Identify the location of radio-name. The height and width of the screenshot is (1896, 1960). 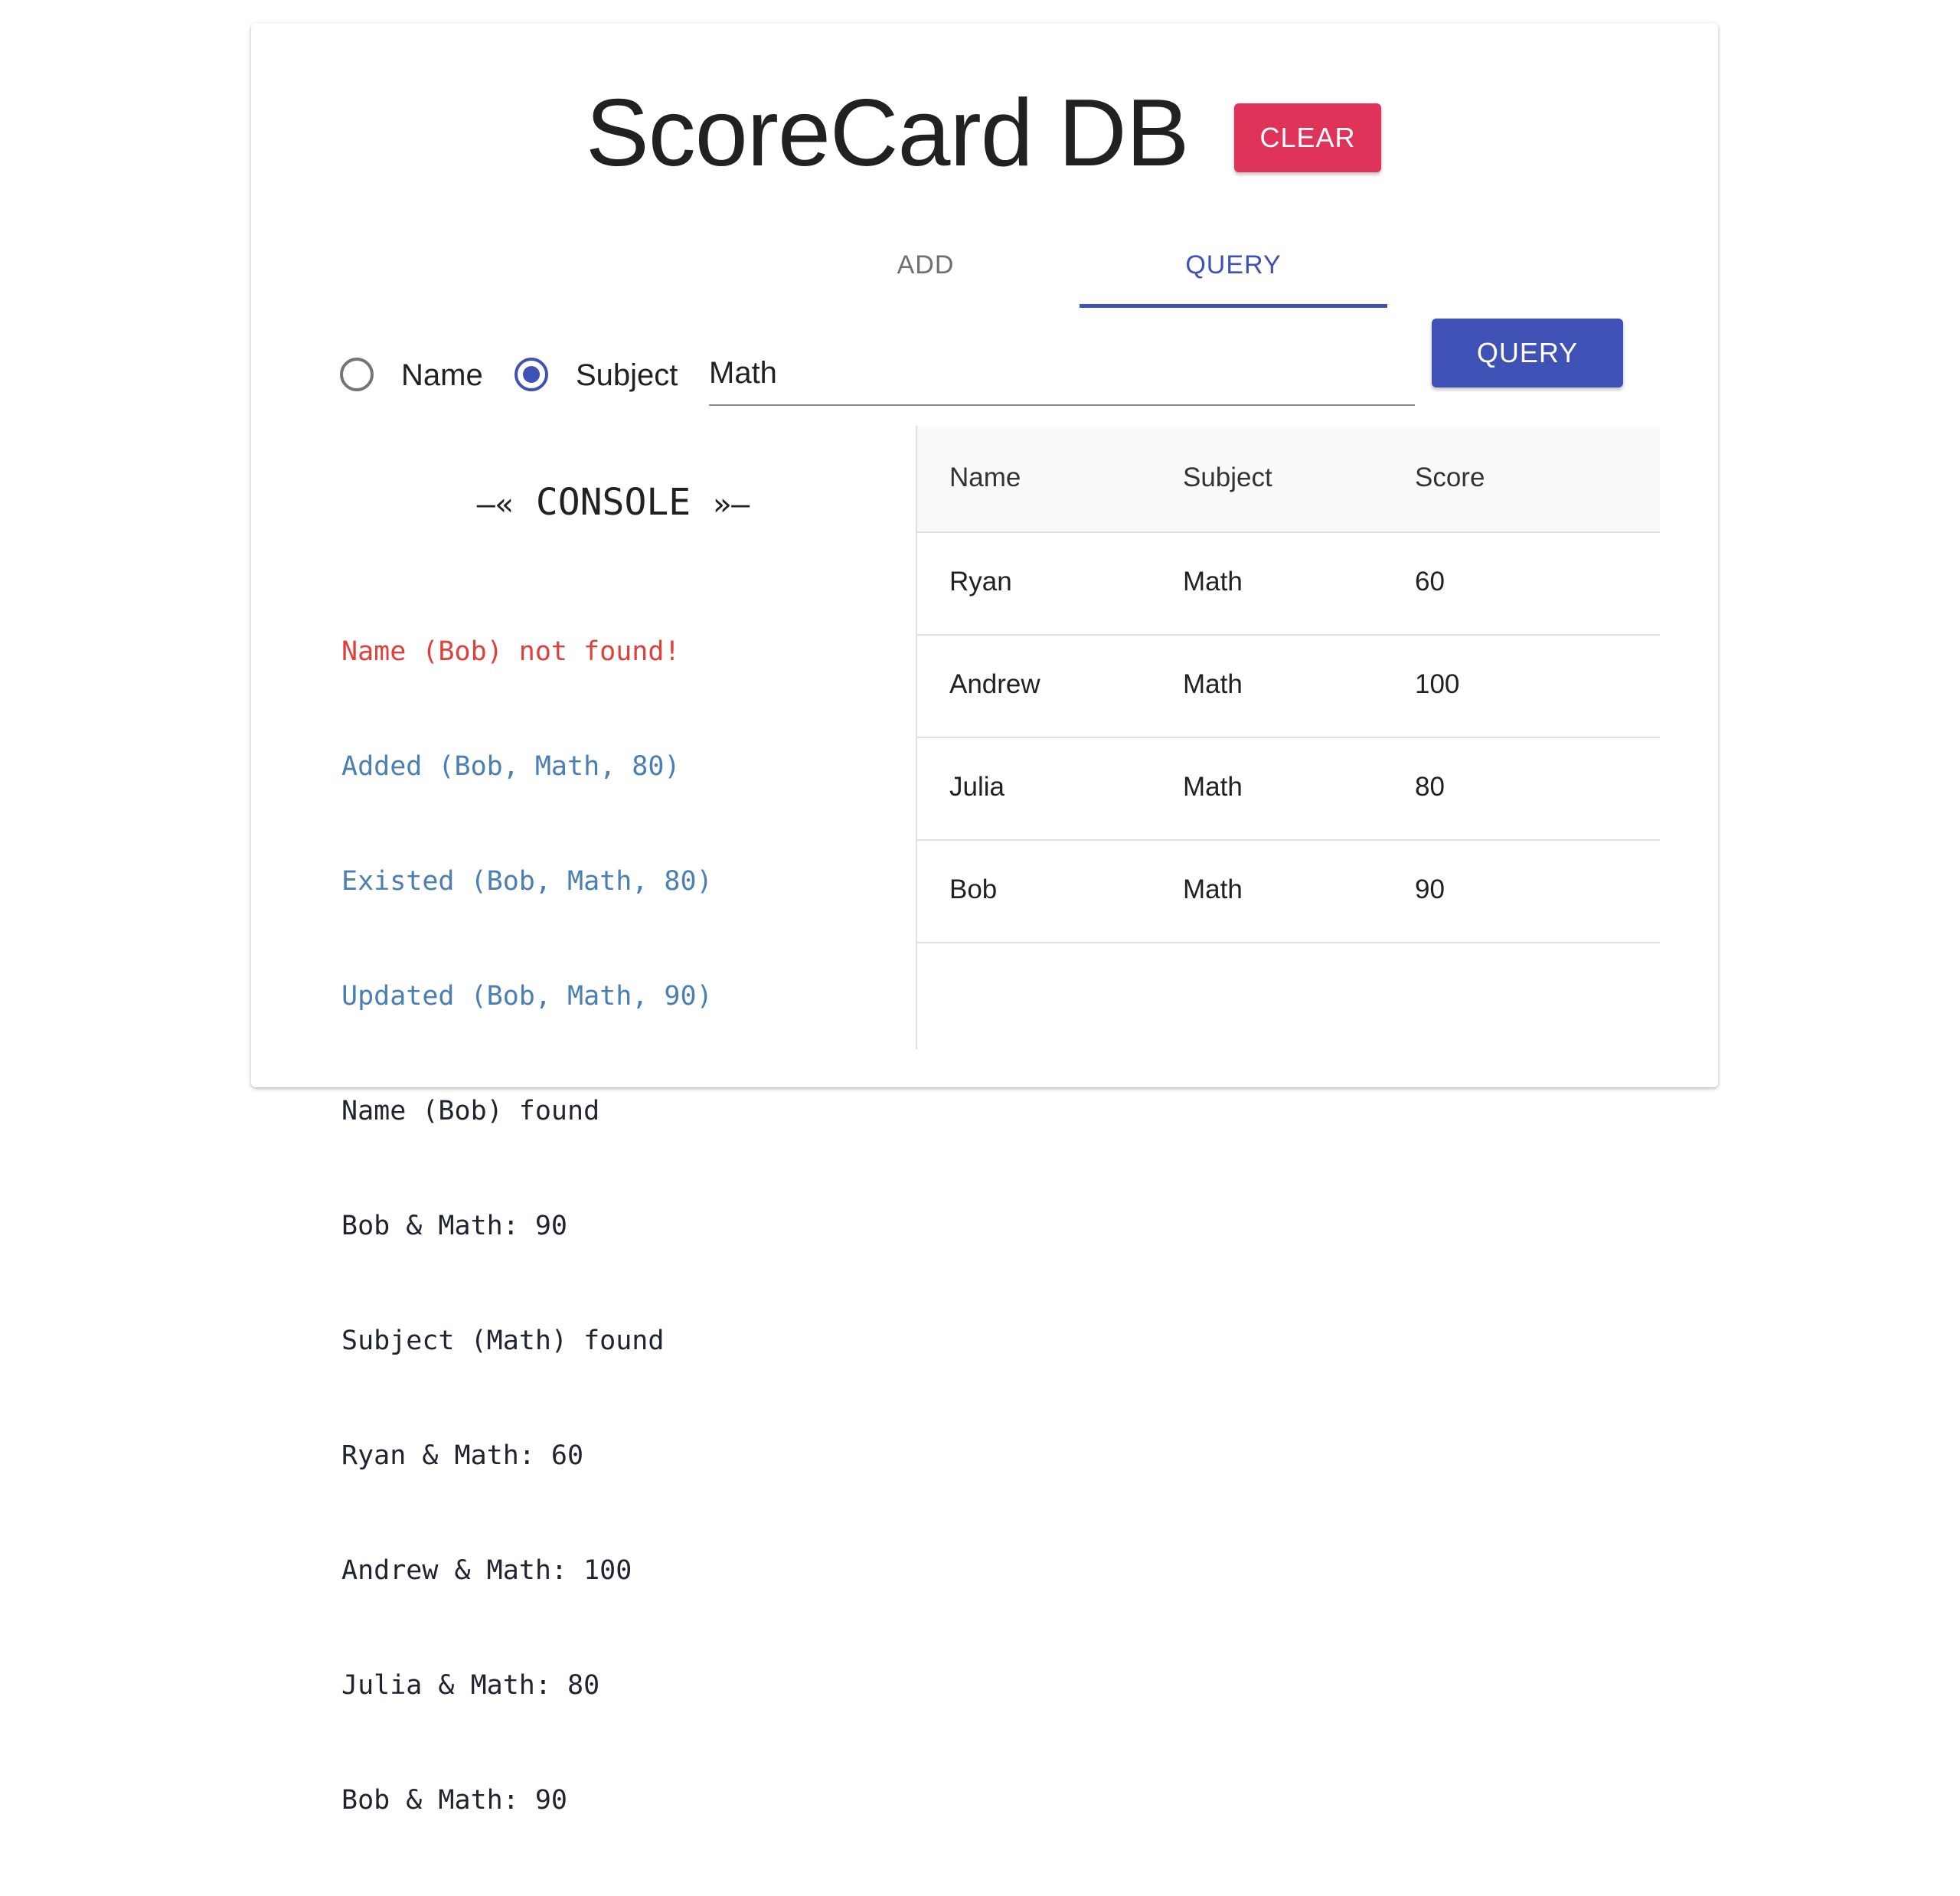
(357, 374).